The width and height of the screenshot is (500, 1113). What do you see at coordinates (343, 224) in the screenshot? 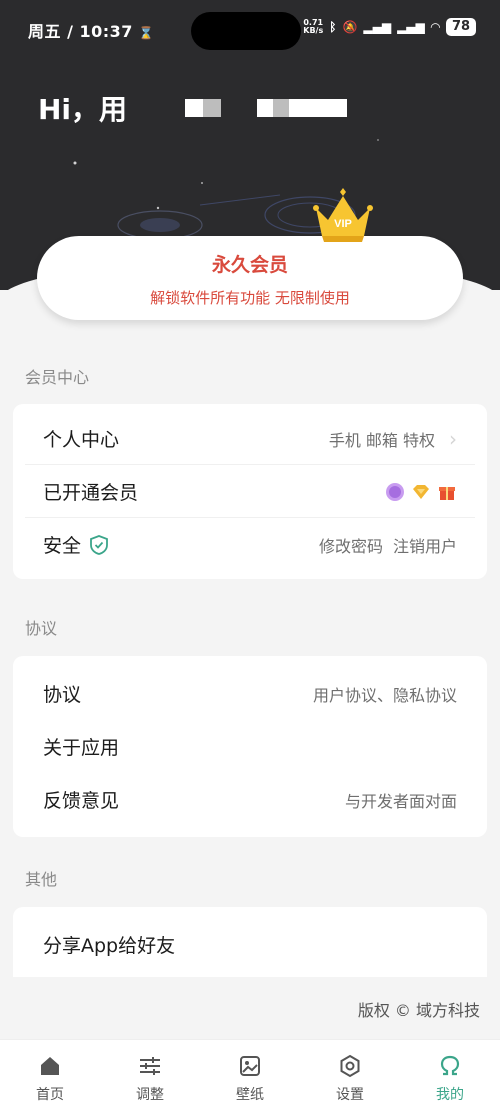
I see `svg-text: VIP` at bounding box center [343, 224].